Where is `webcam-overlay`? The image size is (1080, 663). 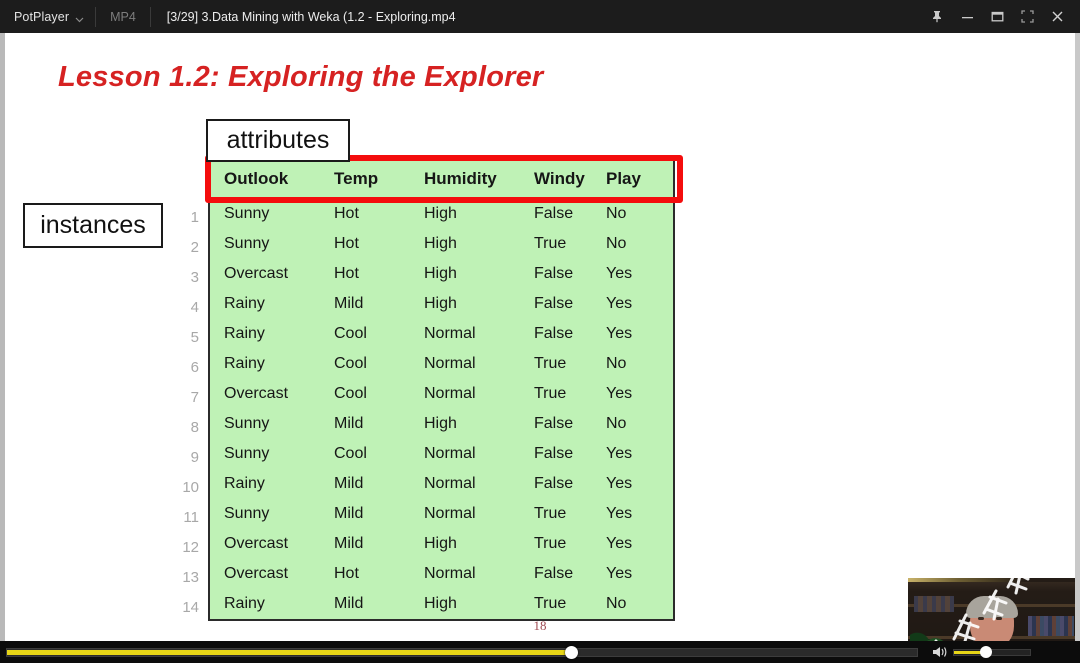 webcam-overlay is located at coordinates (991, 609).